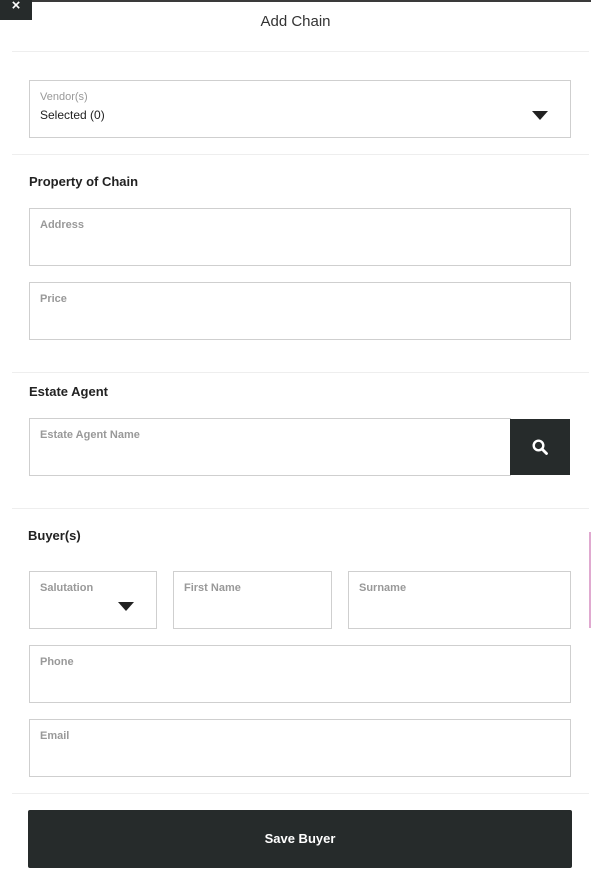  Describe the element at coordinates (300, 237) in the screenshot. I see `address-field: Address` at that location.